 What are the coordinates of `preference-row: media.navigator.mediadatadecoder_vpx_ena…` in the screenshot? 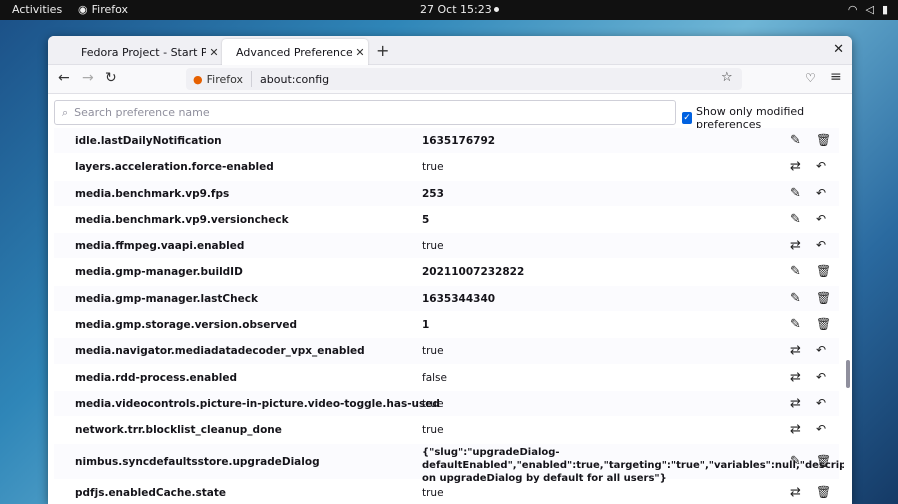 It's located at (446, 351).